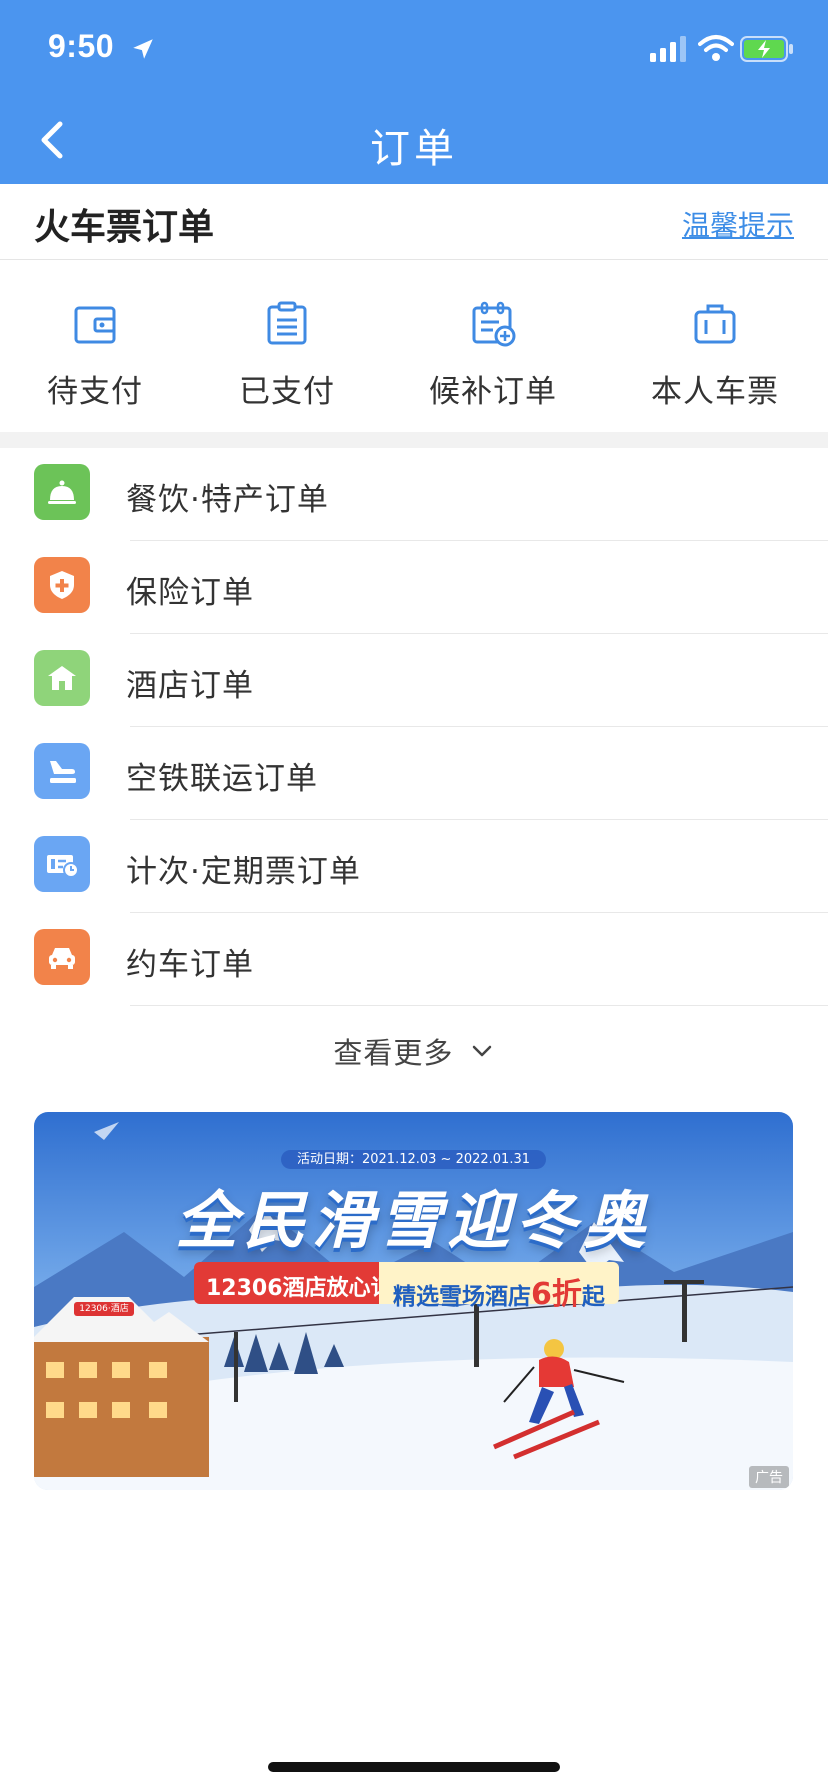 This screenshot has height=1792, width=828. I want to click on list-item-label: 约车订单, so click(190, 965).